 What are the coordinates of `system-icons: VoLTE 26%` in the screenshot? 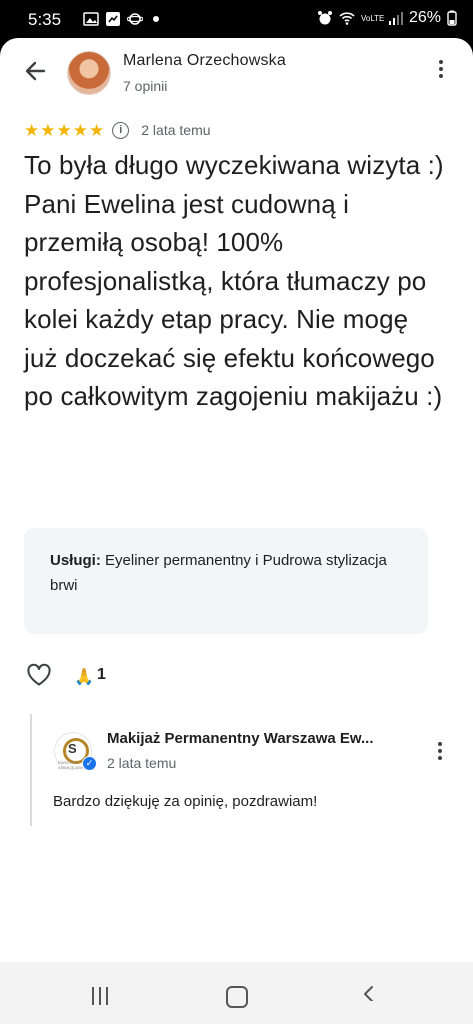 It's located at (387, 18).